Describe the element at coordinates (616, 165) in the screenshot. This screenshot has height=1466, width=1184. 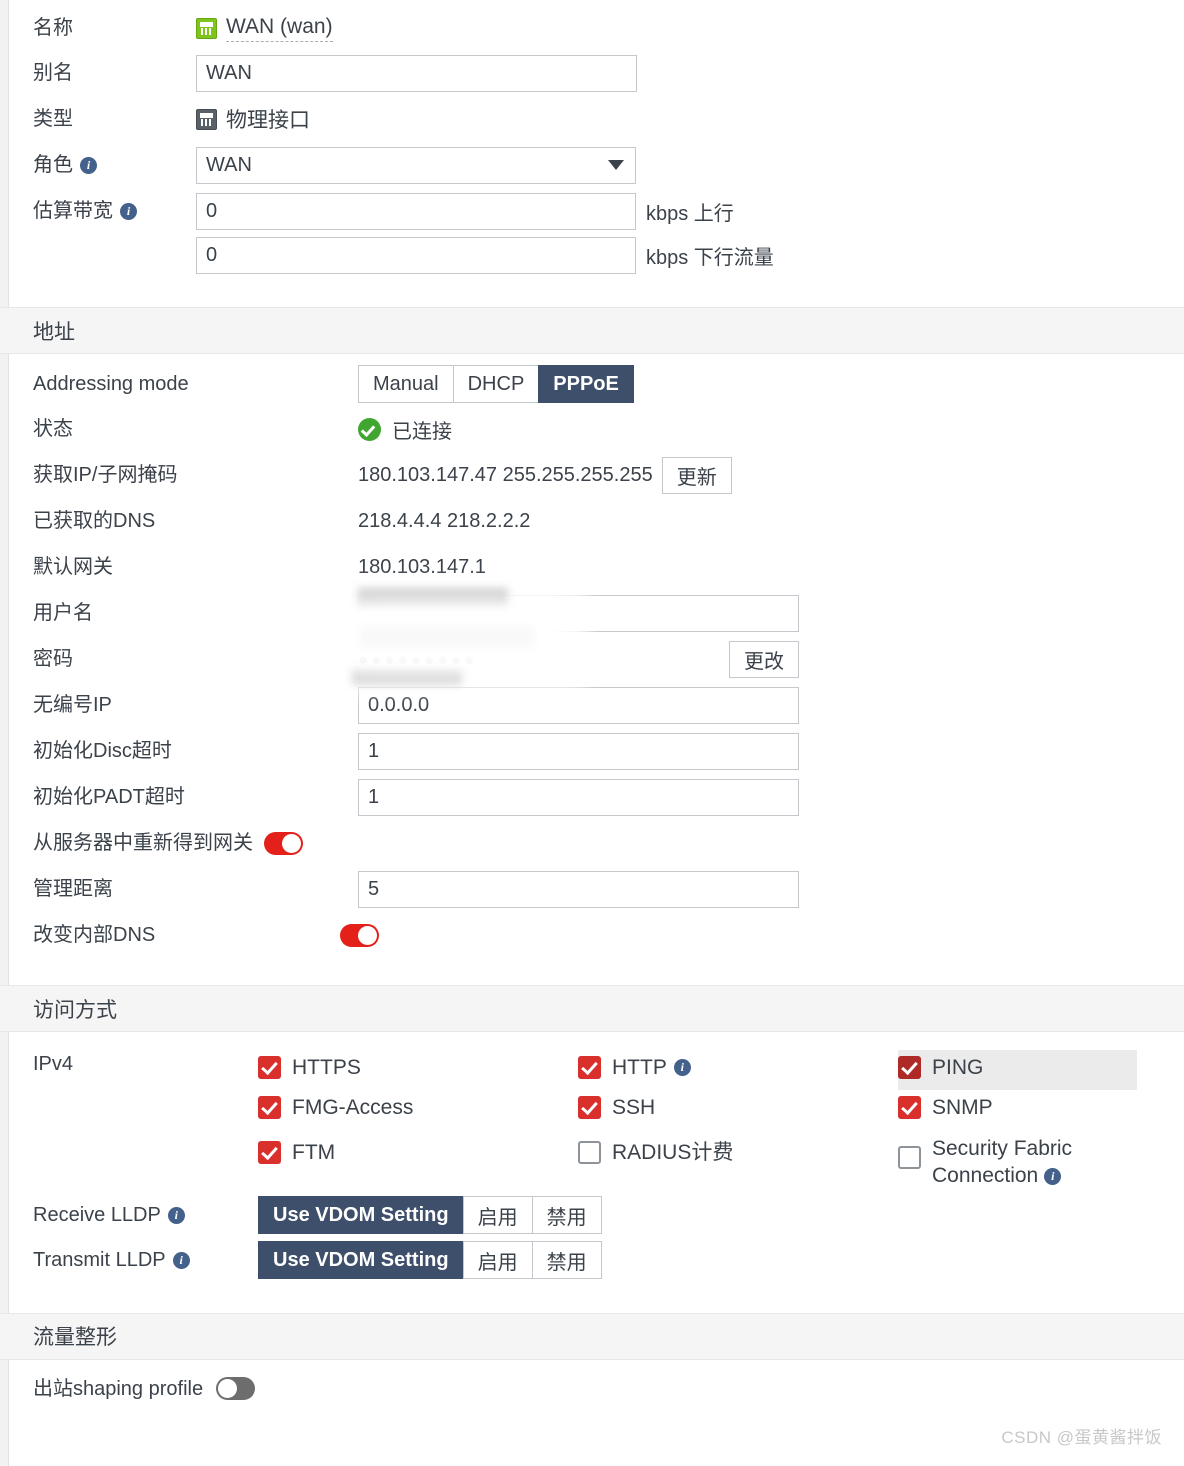
I see `chevron-down-icon` at that location.